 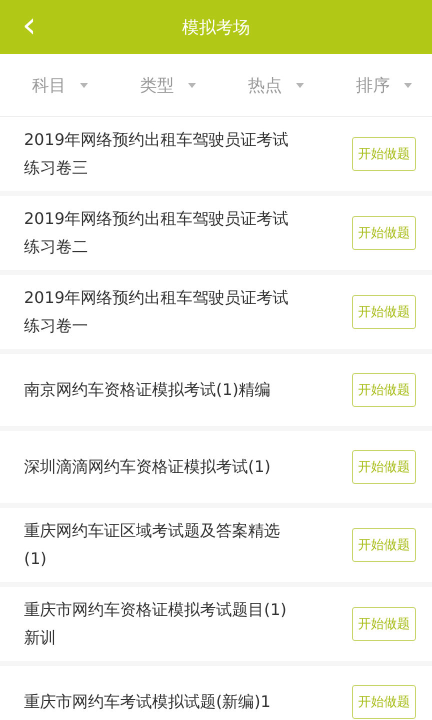 What do you see at coordinates (384, 85) in the screenshot?
I see `filter-dropdown: 排序` at bounding box center [384, 85].